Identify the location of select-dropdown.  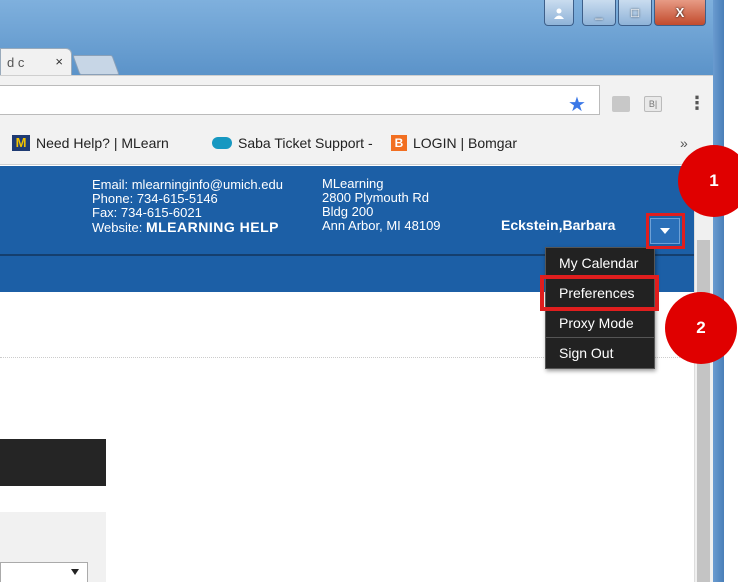
(44, 572).